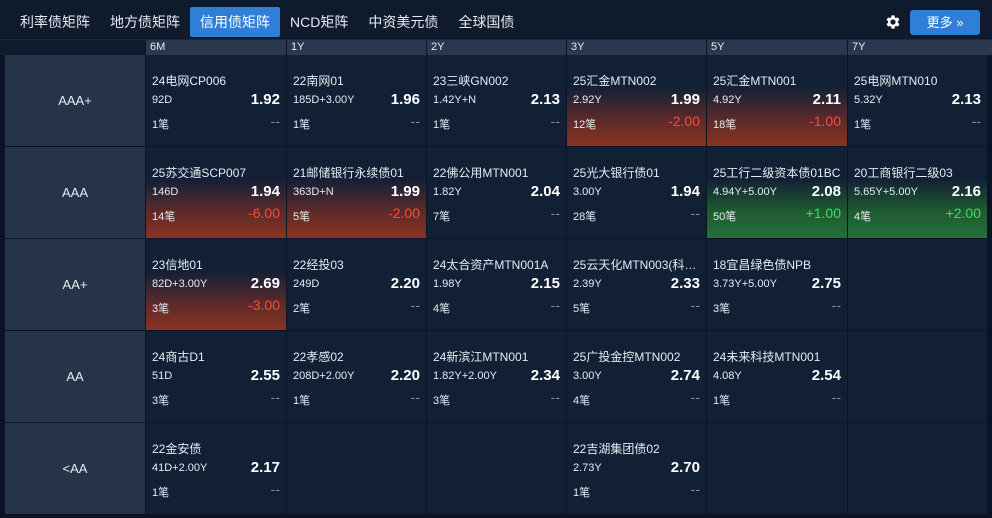 The height and width of the screenshot is (518, 992). I want to click on tab-local-bond-matrix: 地方债矩阵, so click(145, 22).